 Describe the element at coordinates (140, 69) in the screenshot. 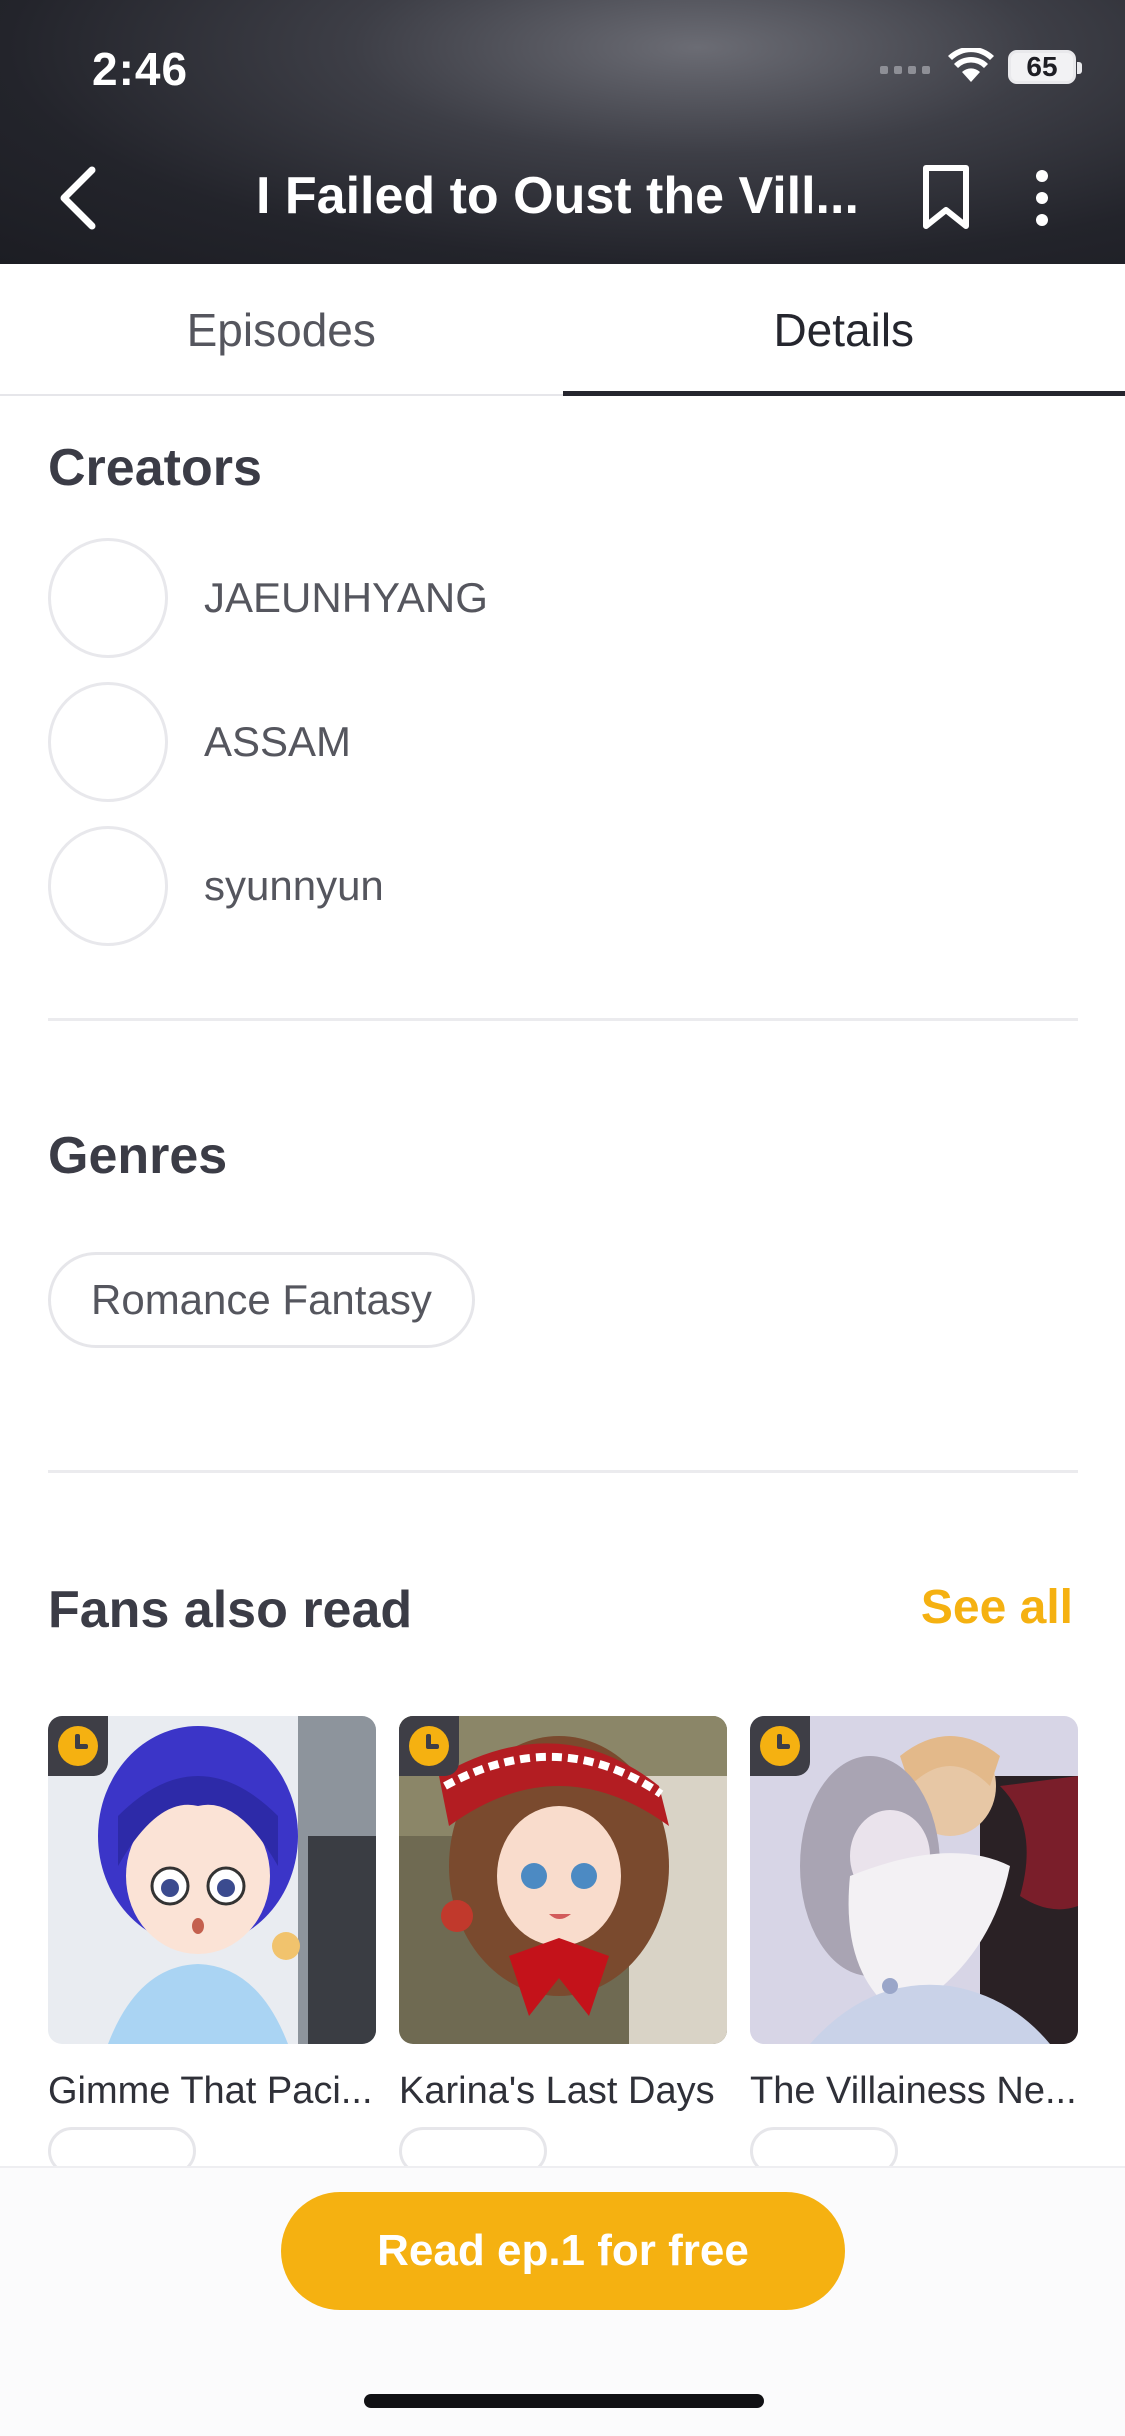

I see `status-time: 2:46` at that location.